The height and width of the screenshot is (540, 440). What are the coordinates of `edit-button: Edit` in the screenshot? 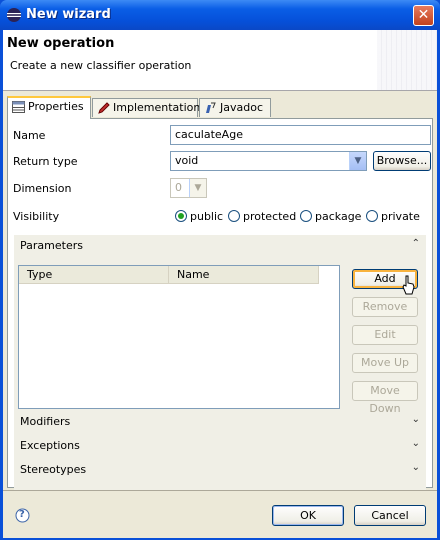 It's located at (385, 335).